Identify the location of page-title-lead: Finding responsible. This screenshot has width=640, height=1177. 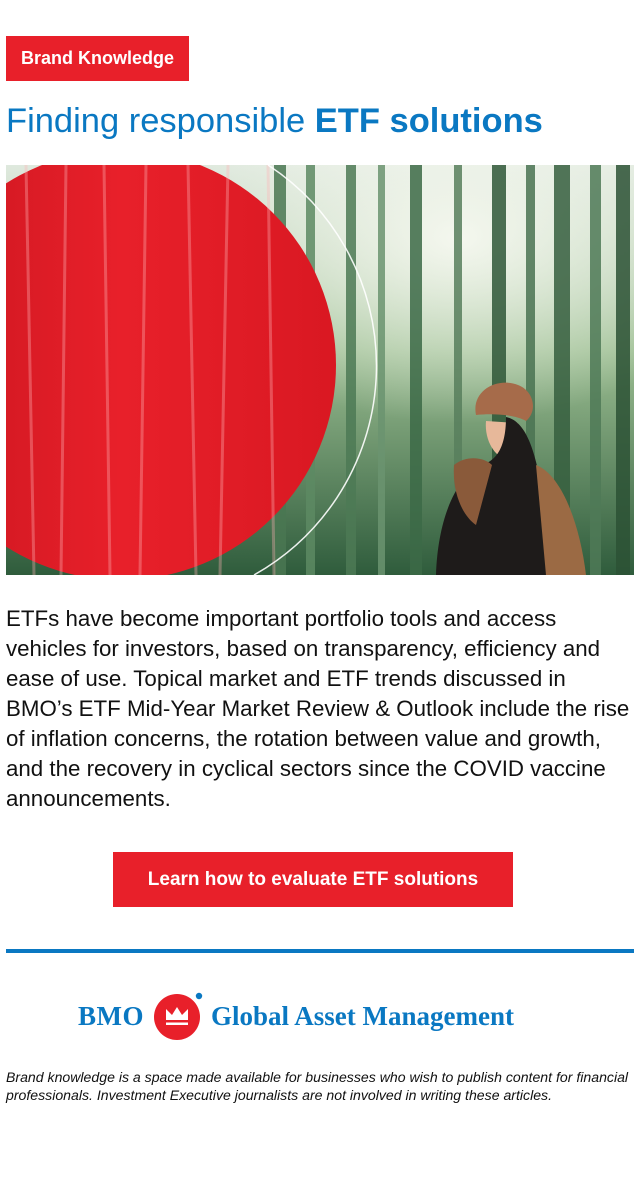
(160, 121).